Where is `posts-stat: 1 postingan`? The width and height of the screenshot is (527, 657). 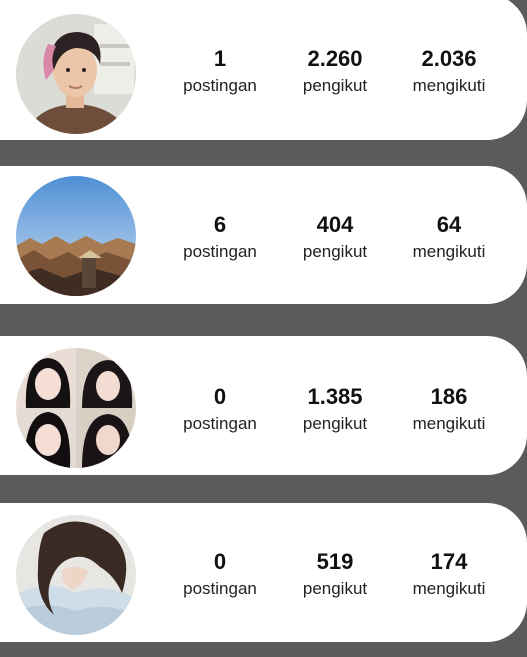 posts-stat: 1 postingan is located at coordinates (220, 72).